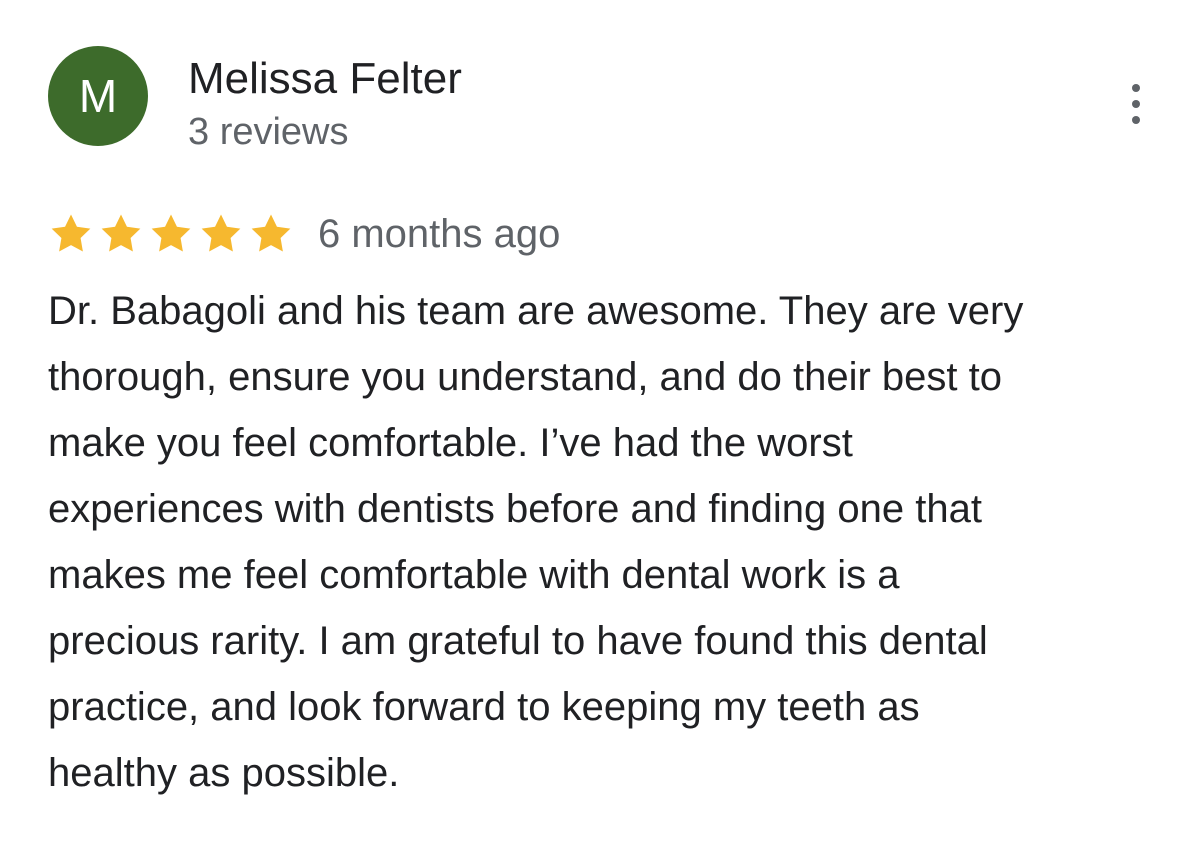 This screenshot has height=847, width=1200. I want to click on more-options-button, so click(1136, 104).